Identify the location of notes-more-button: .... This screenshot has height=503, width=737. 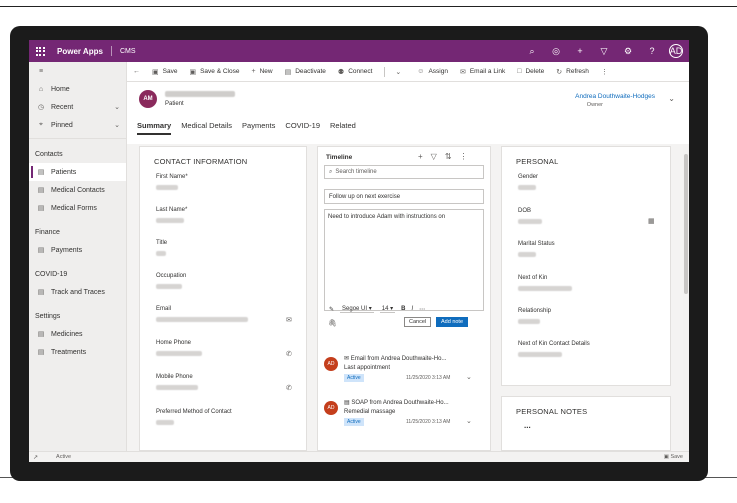
(527, 425).